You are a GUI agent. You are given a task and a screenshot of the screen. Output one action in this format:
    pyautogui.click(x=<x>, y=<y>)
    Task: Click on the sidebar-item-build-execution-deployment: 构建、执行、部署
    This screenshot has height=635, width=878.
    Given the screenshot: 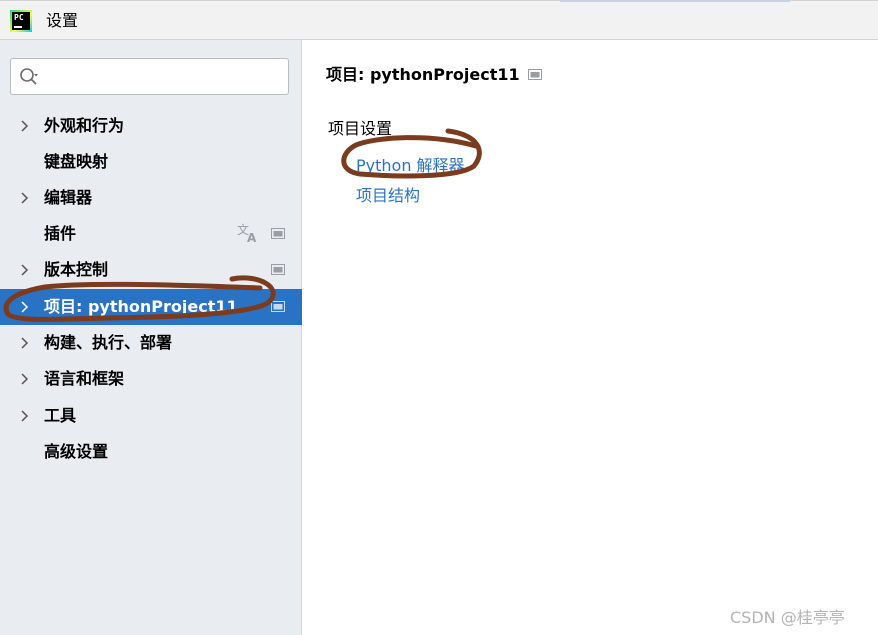 What is the action you would take?
    pyautogui.click(x=151, y=343)
    